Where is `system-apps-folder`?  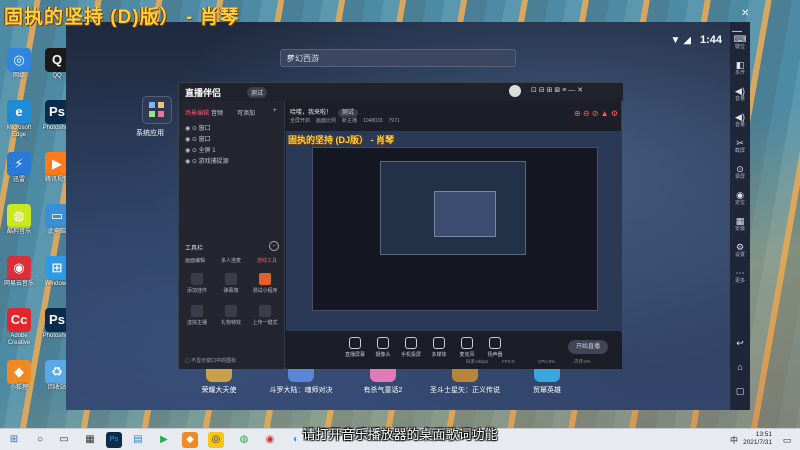
system-apps-folder is located at coordinates (157, 110).